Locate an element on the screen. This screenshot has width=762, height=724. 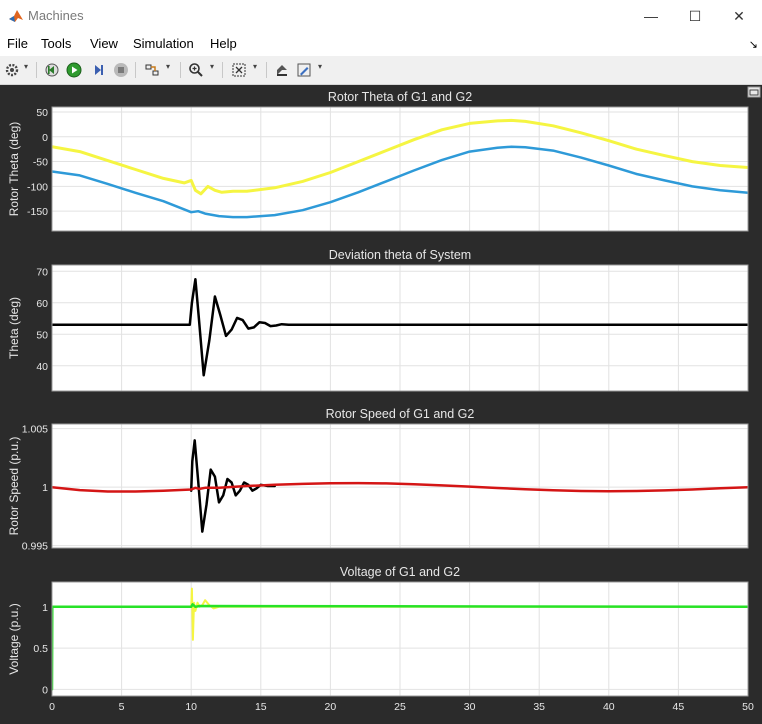
title-bar: Machines — ☐ ✕ is located at coordinates (381, 16).